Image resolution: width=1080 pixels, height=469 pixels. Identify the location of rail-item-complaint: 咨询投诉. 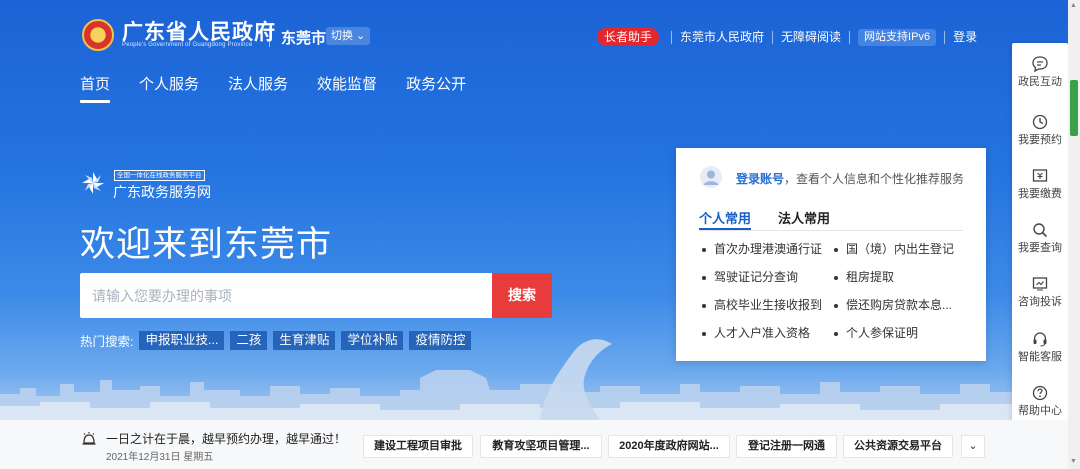
(1040, 292).